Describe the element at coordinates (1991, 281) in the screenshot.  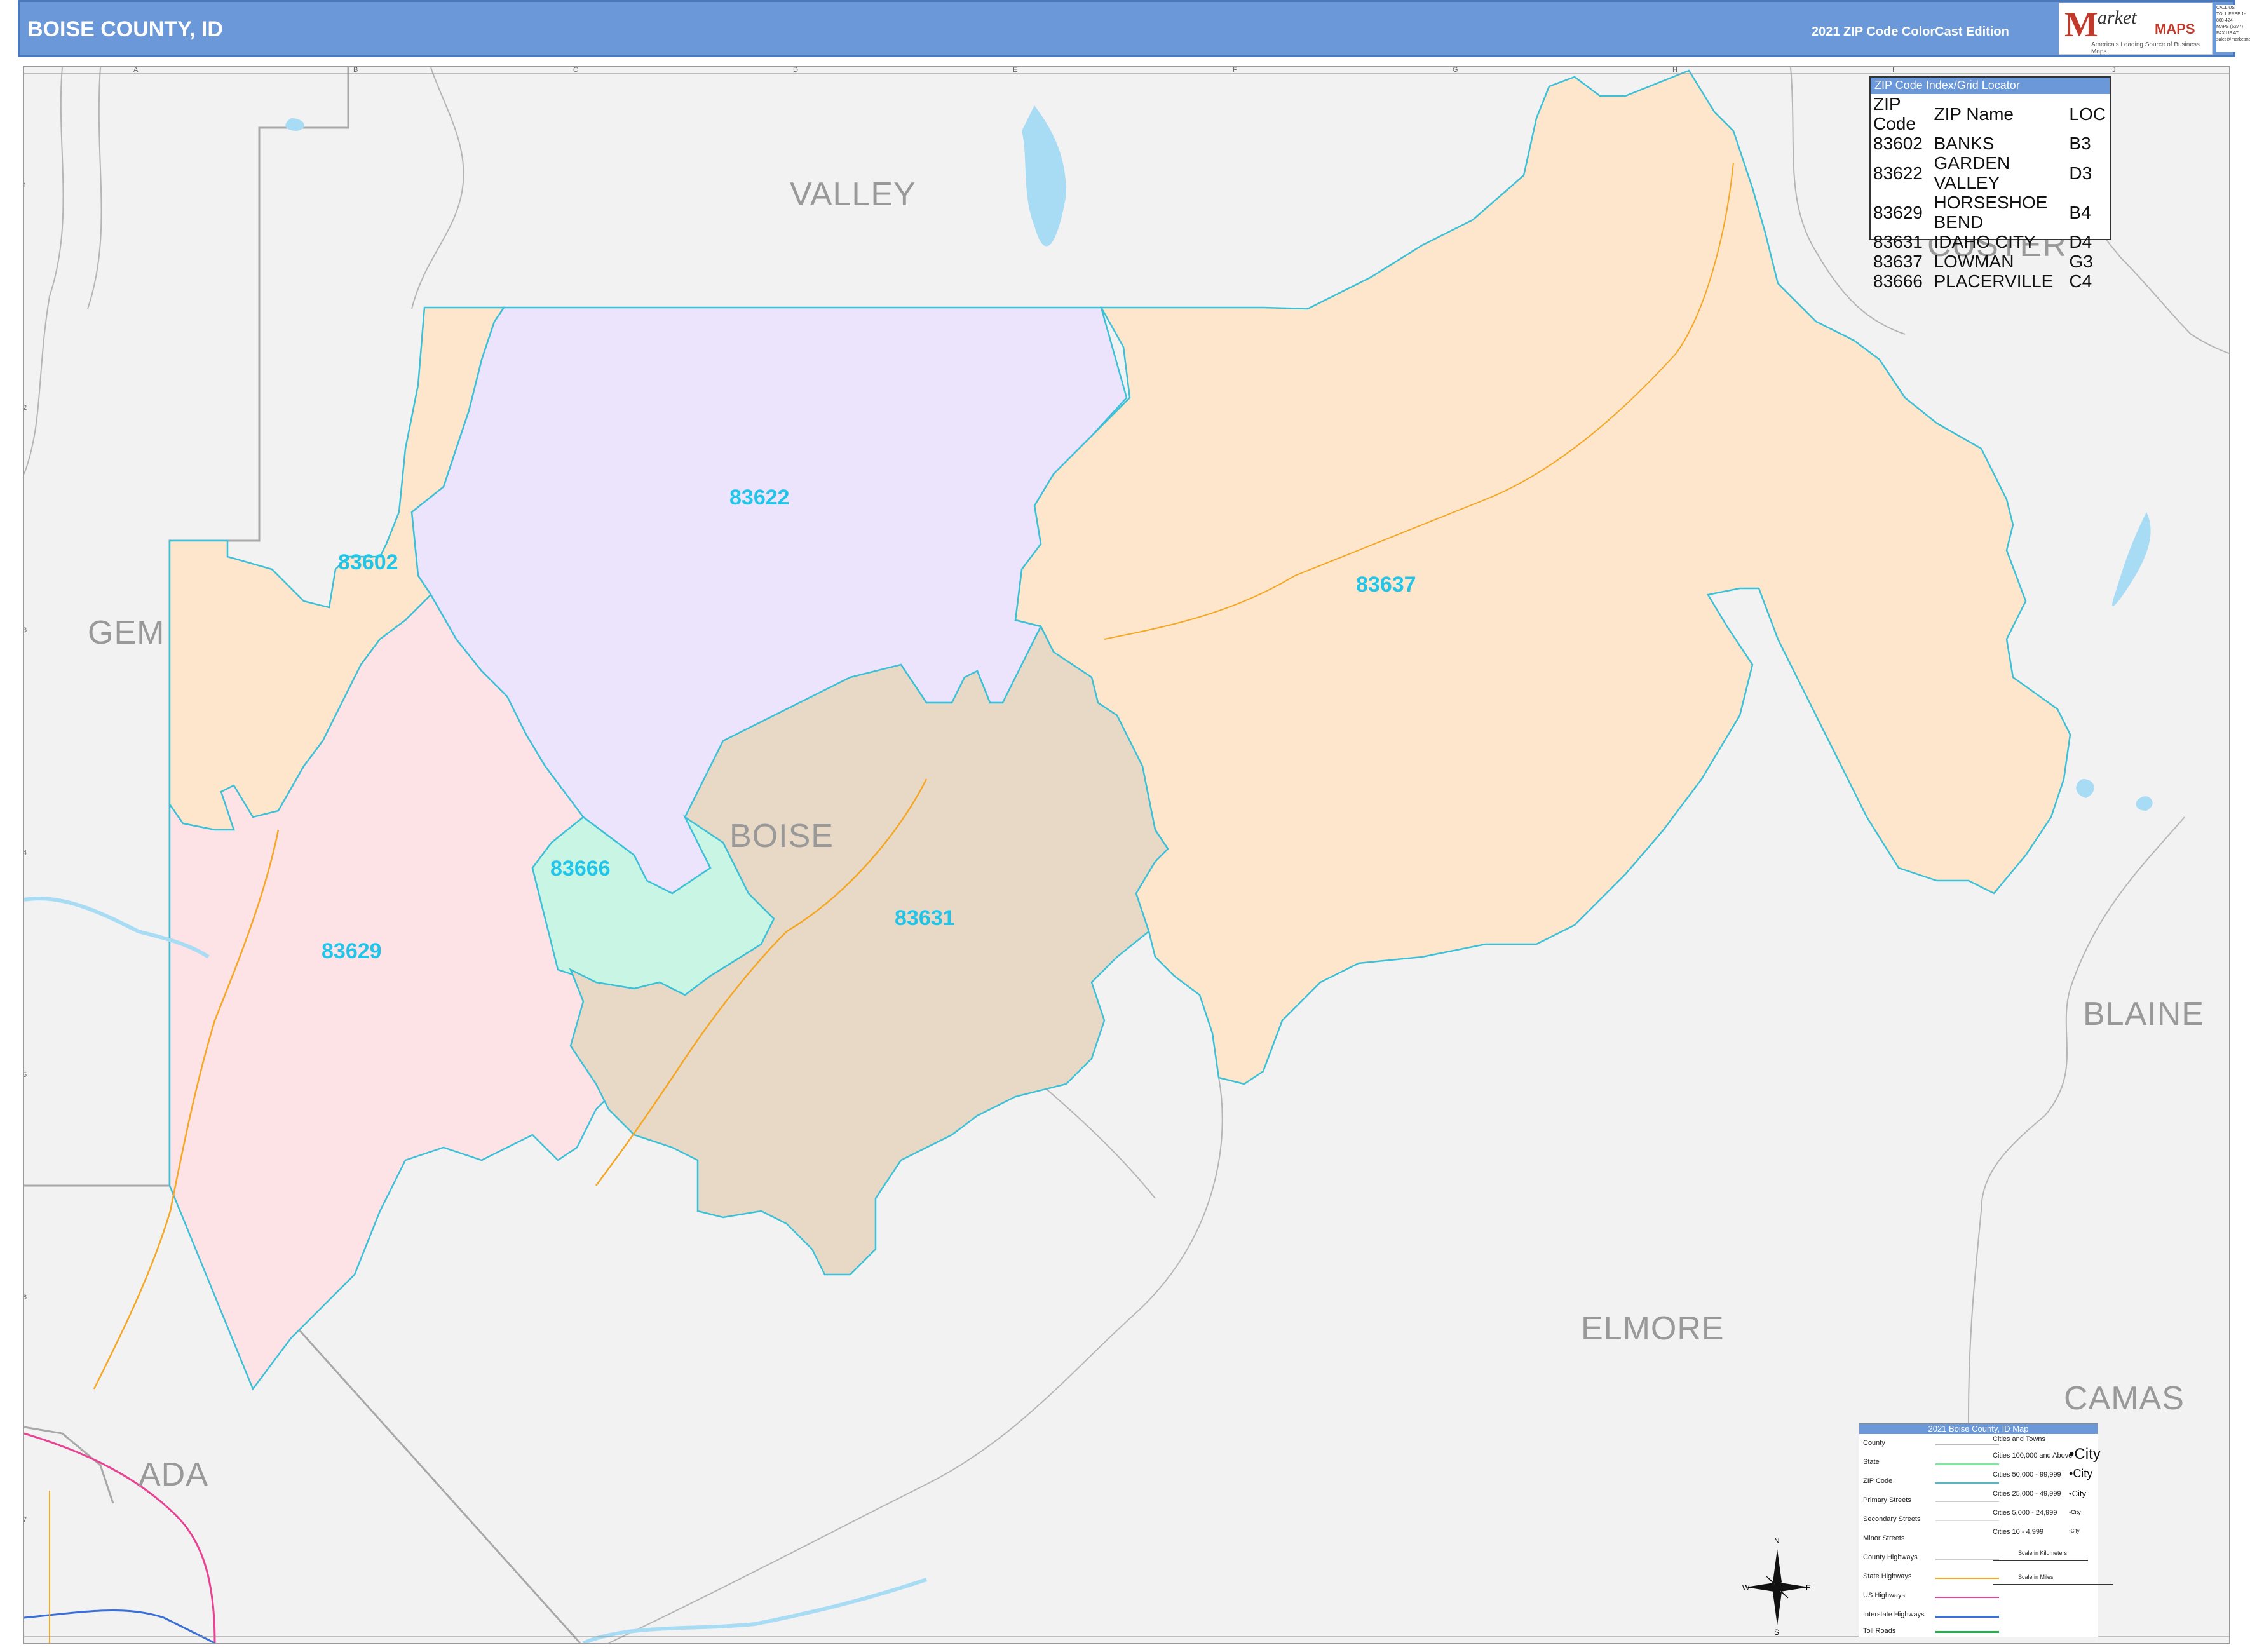
I see `zip-index-row: 83666 PLACERVILLE C4` at that location.